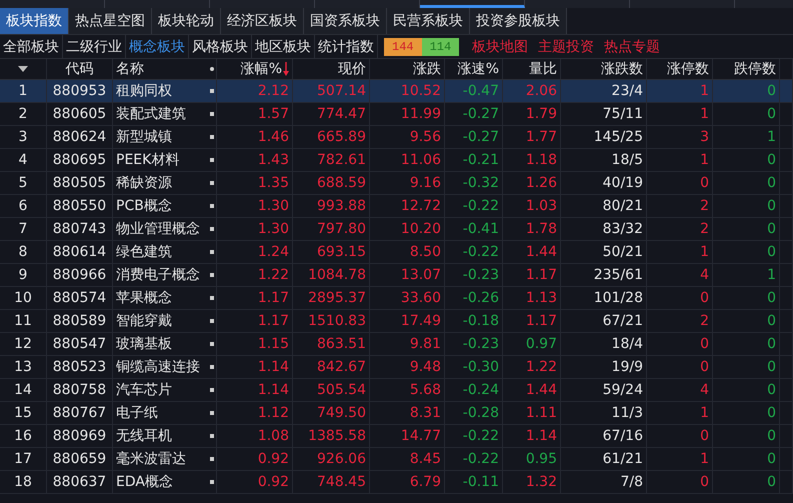  I want to click on column-header: 跌停数, so click(755, 69).